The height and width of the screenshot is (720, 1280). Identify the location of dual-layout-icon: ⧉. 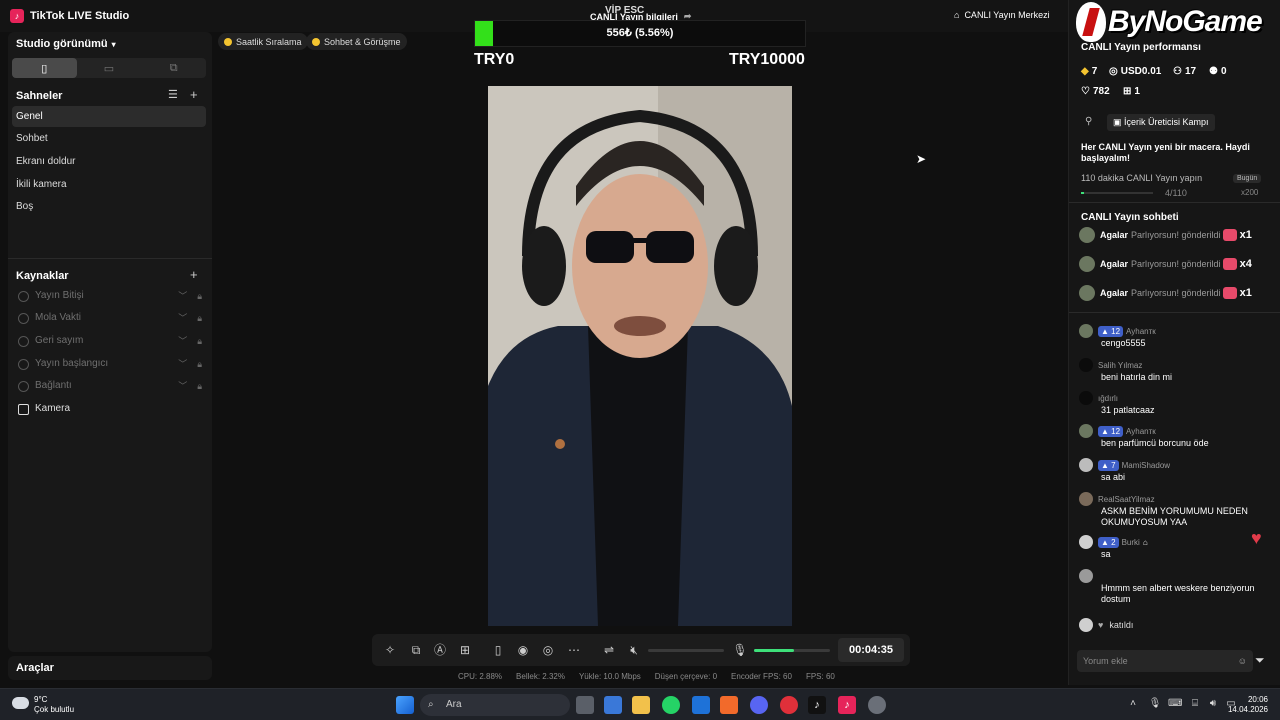
(173, 68).